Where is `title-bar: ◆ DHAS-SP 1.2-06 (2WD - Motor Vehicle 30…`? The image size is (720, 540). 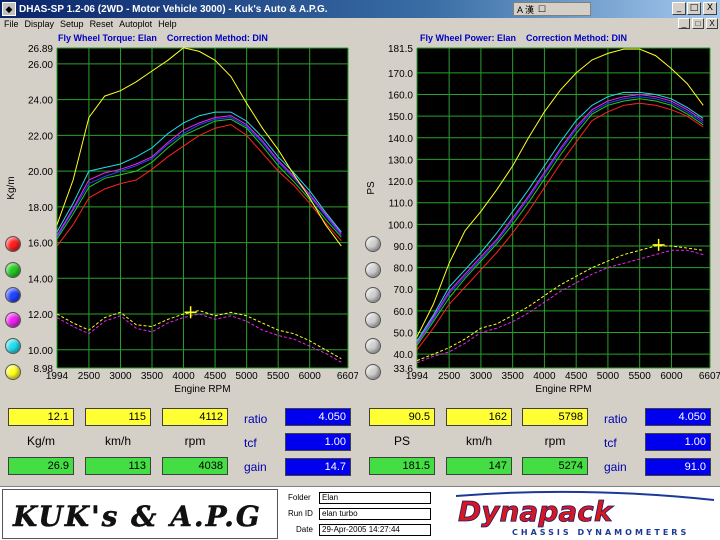 title-bar: ◆ DHAS-SP 1.2-06 (2WD - Motor Vehicle 30… is located at coordinates (360, 9).